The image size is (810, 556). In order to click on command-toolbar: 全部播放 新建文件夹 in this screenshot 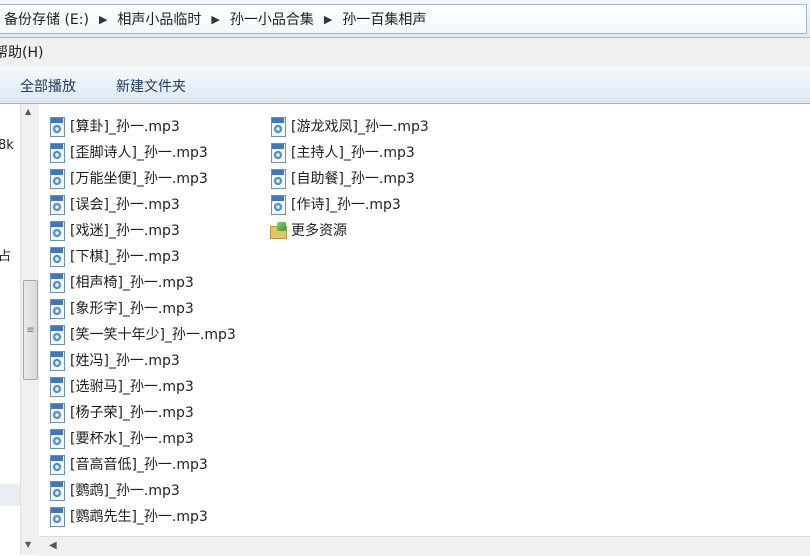, I will do `click(405, 85)`.